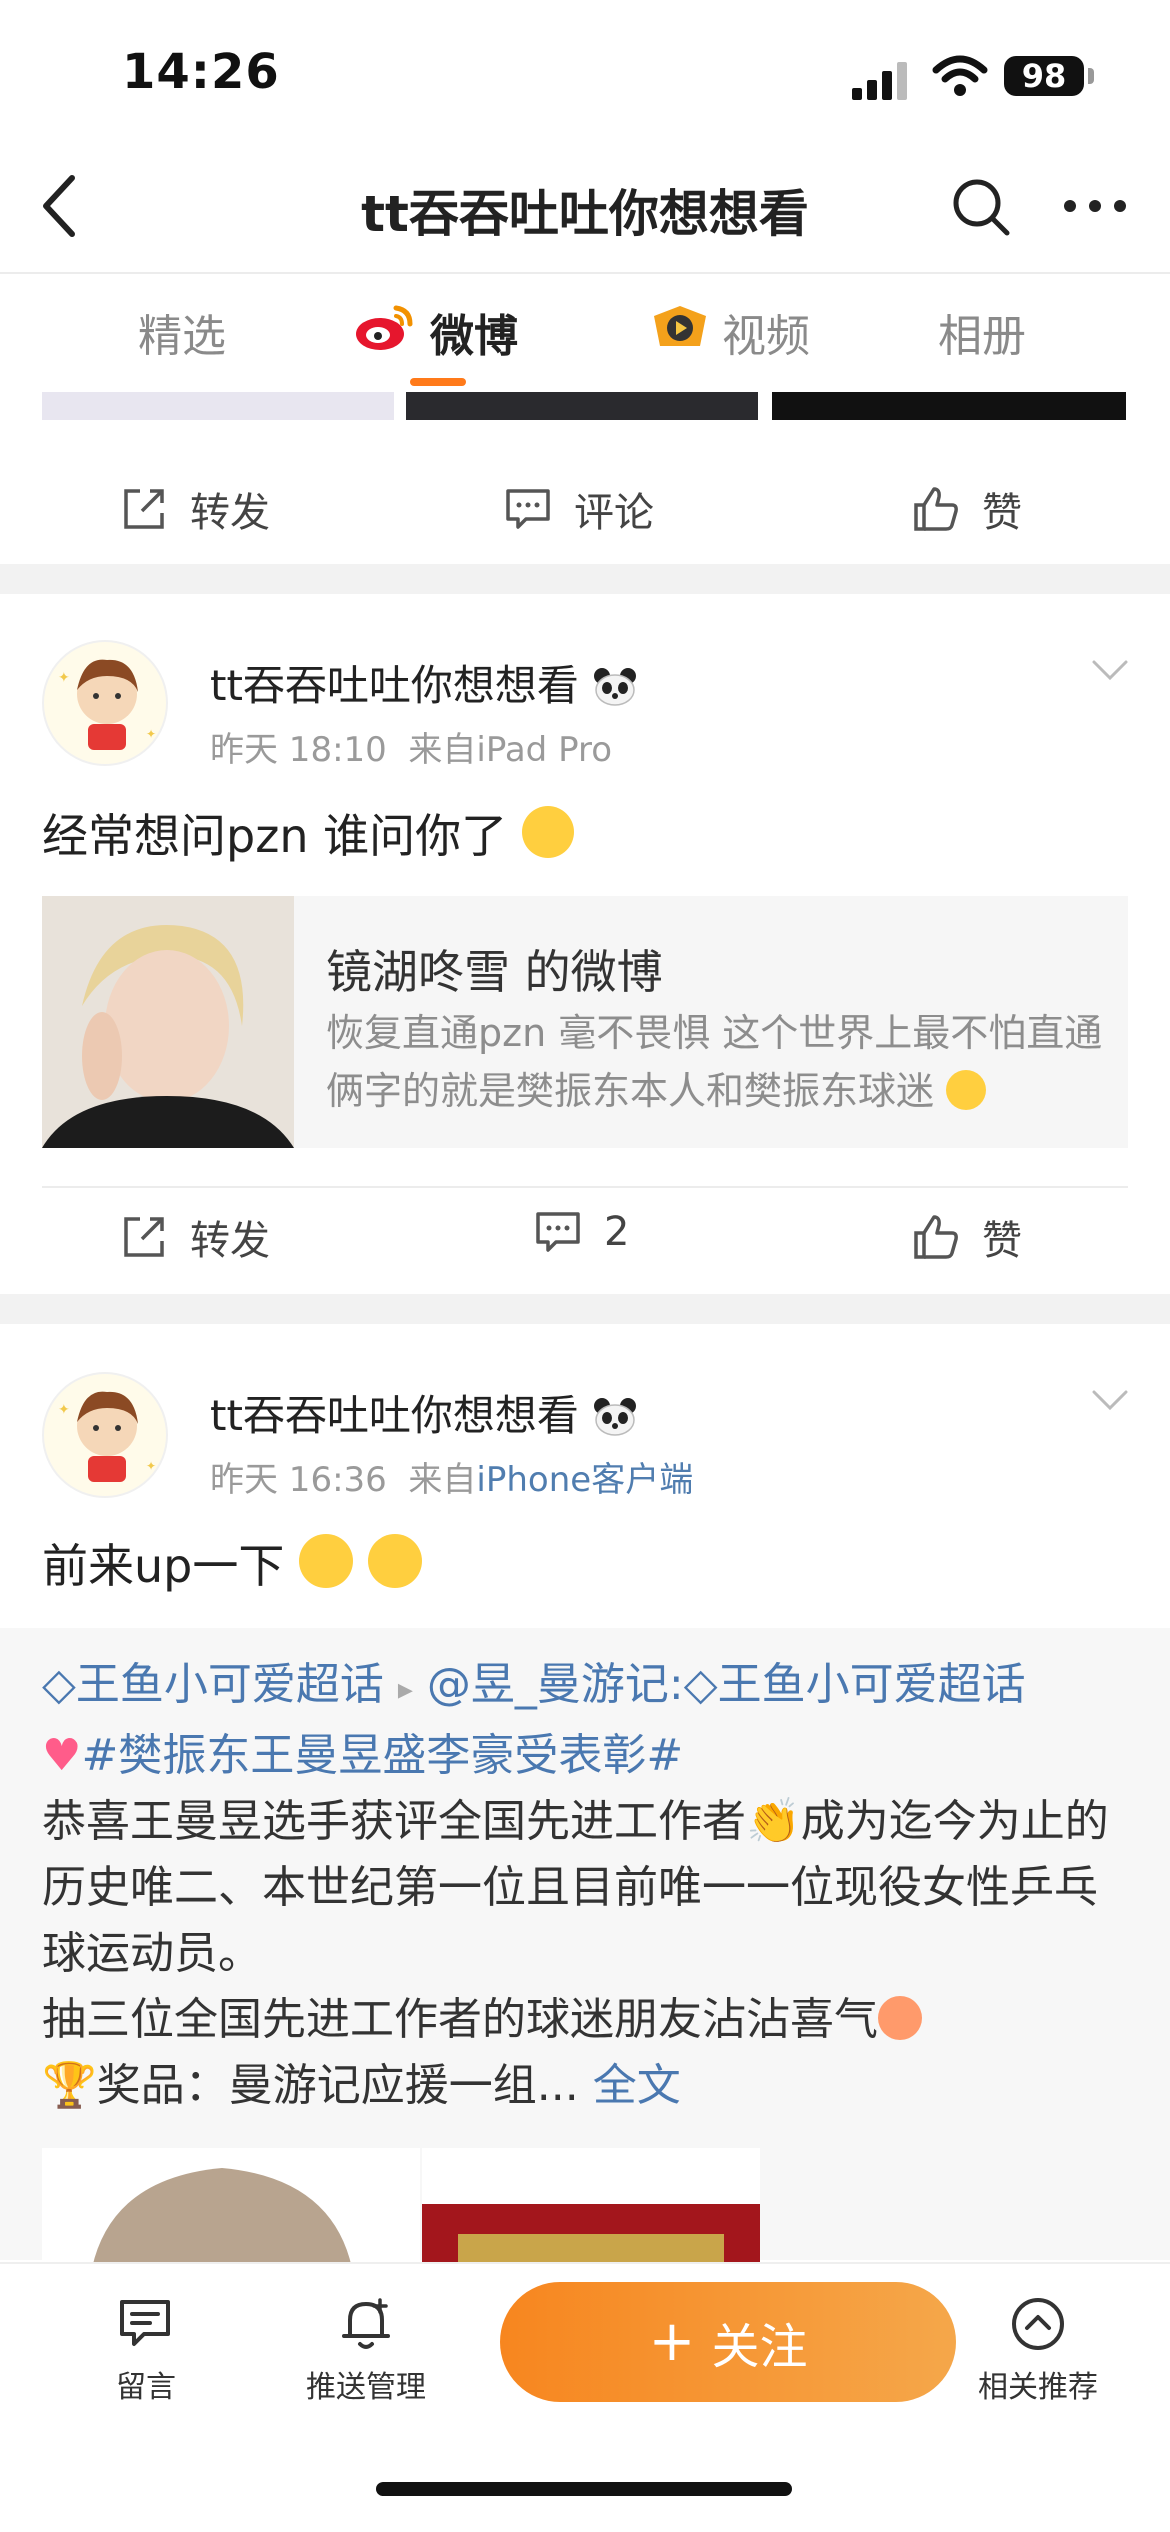 This screenshot has height=2532, width=1170. I want to click on tab-album: 相册, so click(982, 332).